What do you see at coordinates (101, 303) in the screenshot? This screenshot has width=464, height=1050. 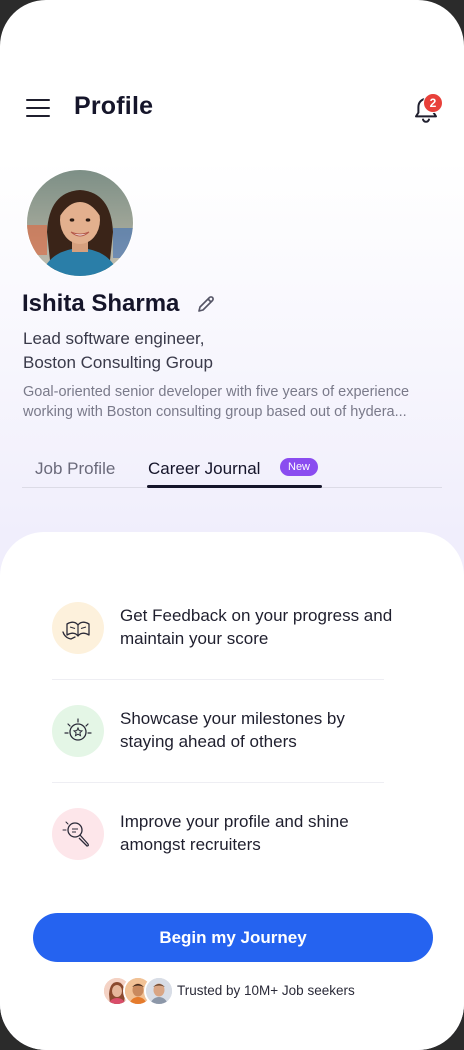 I see `profile-name: Ishita Sharma` at bounding box center [101, 303].